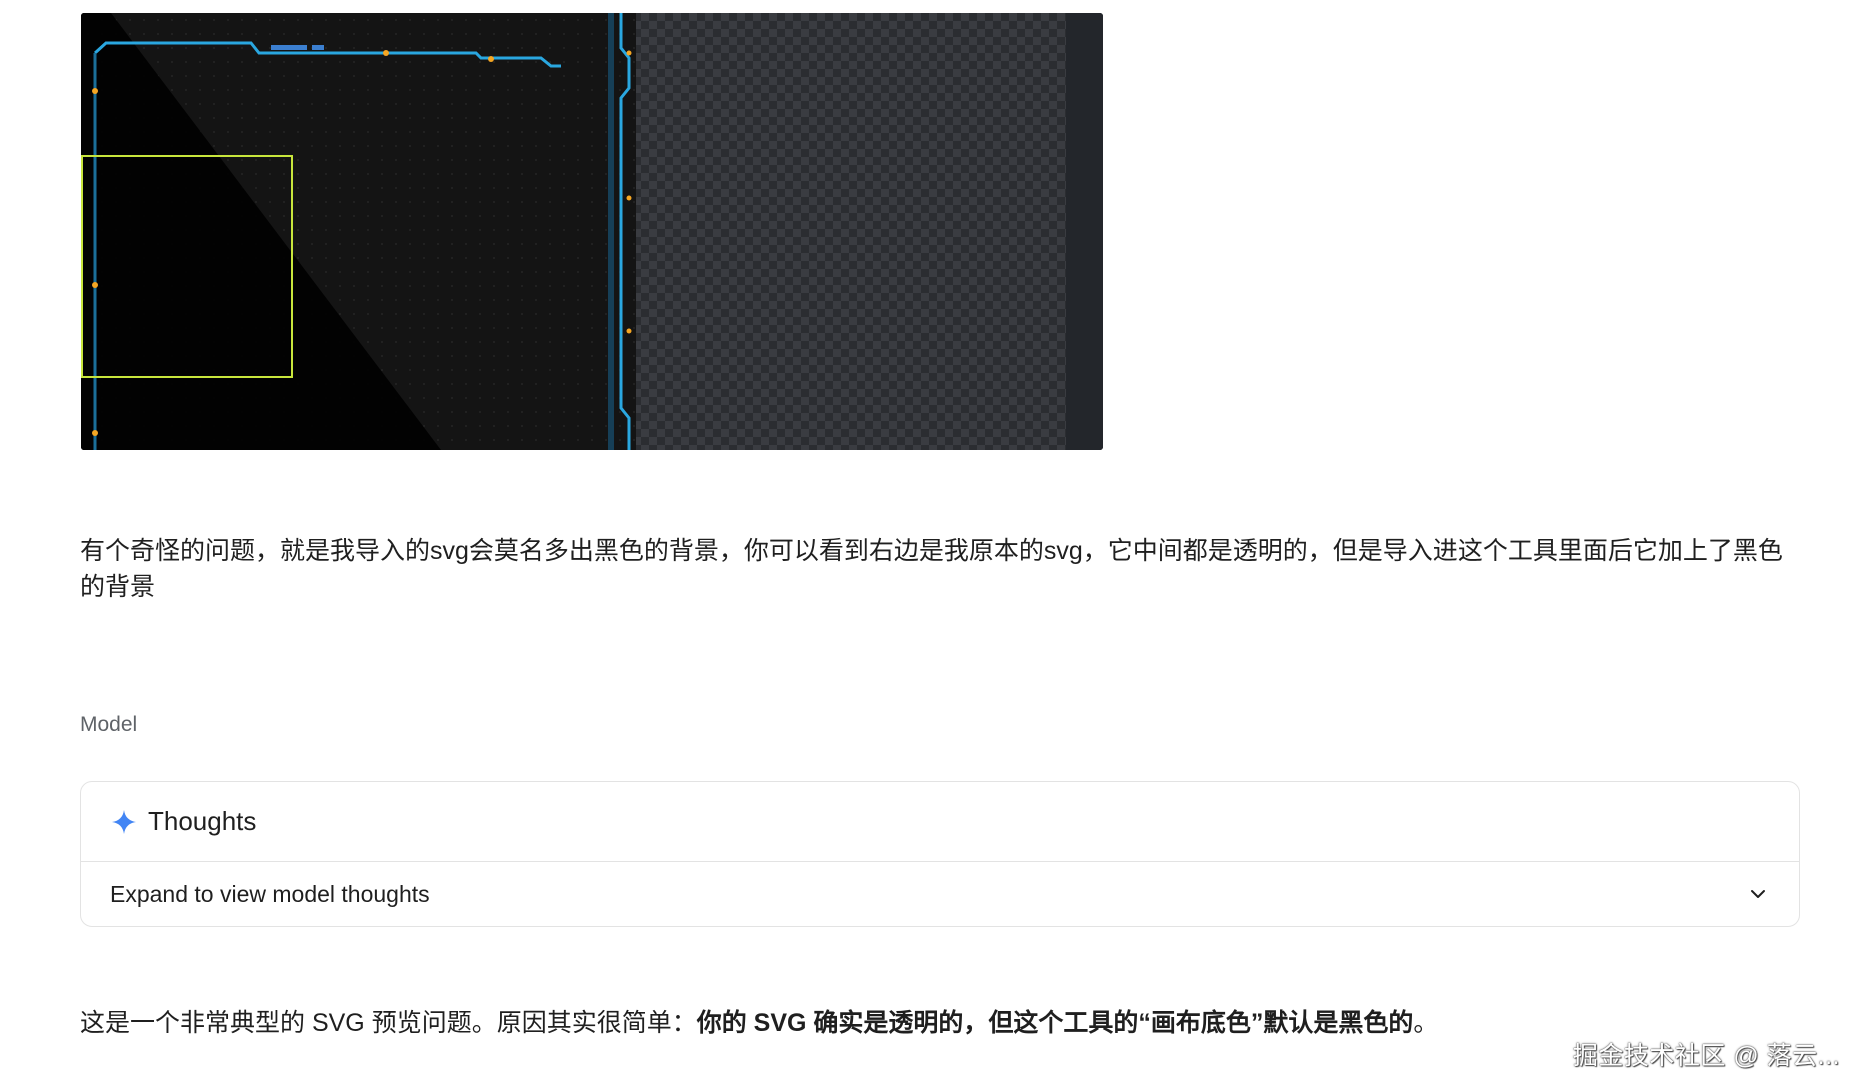 This screenshot has width=1854, height=1086. What do you see at coordinates (940, 894) in the screenshot?
I see `expand-thoughts-button: Expand to view model thoughts` at bounding box center [940, 894].